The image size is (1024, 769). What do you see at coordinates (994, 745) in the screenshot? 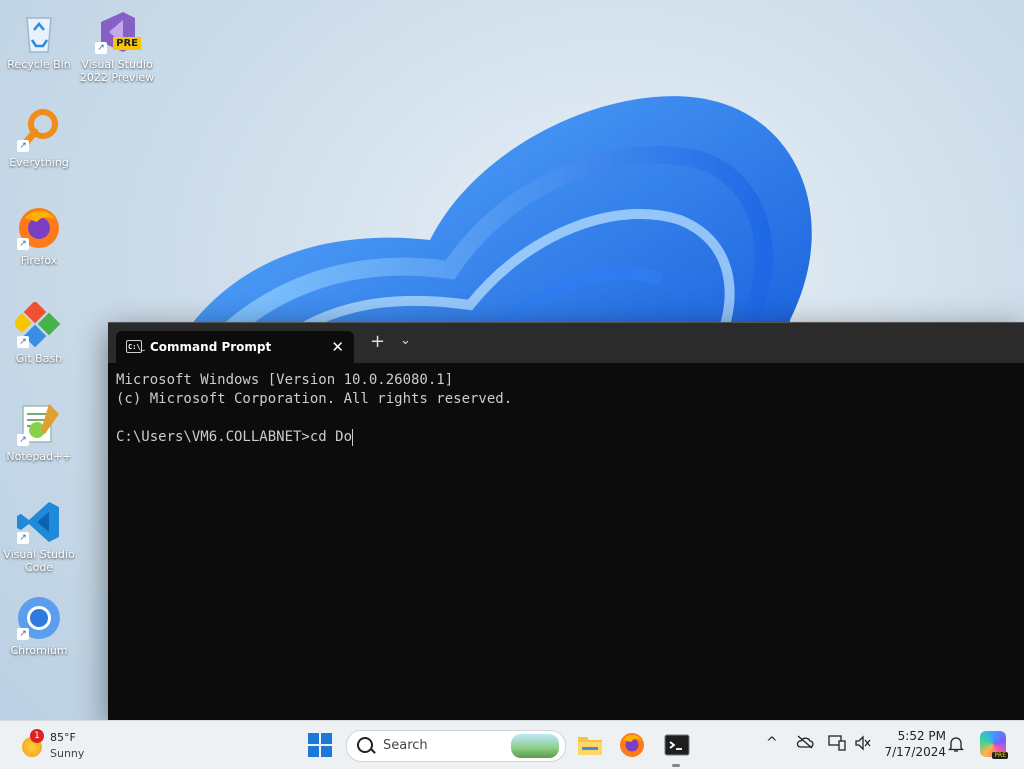
I see `copilot-icon: PRE` at bounding box center [994, 745].